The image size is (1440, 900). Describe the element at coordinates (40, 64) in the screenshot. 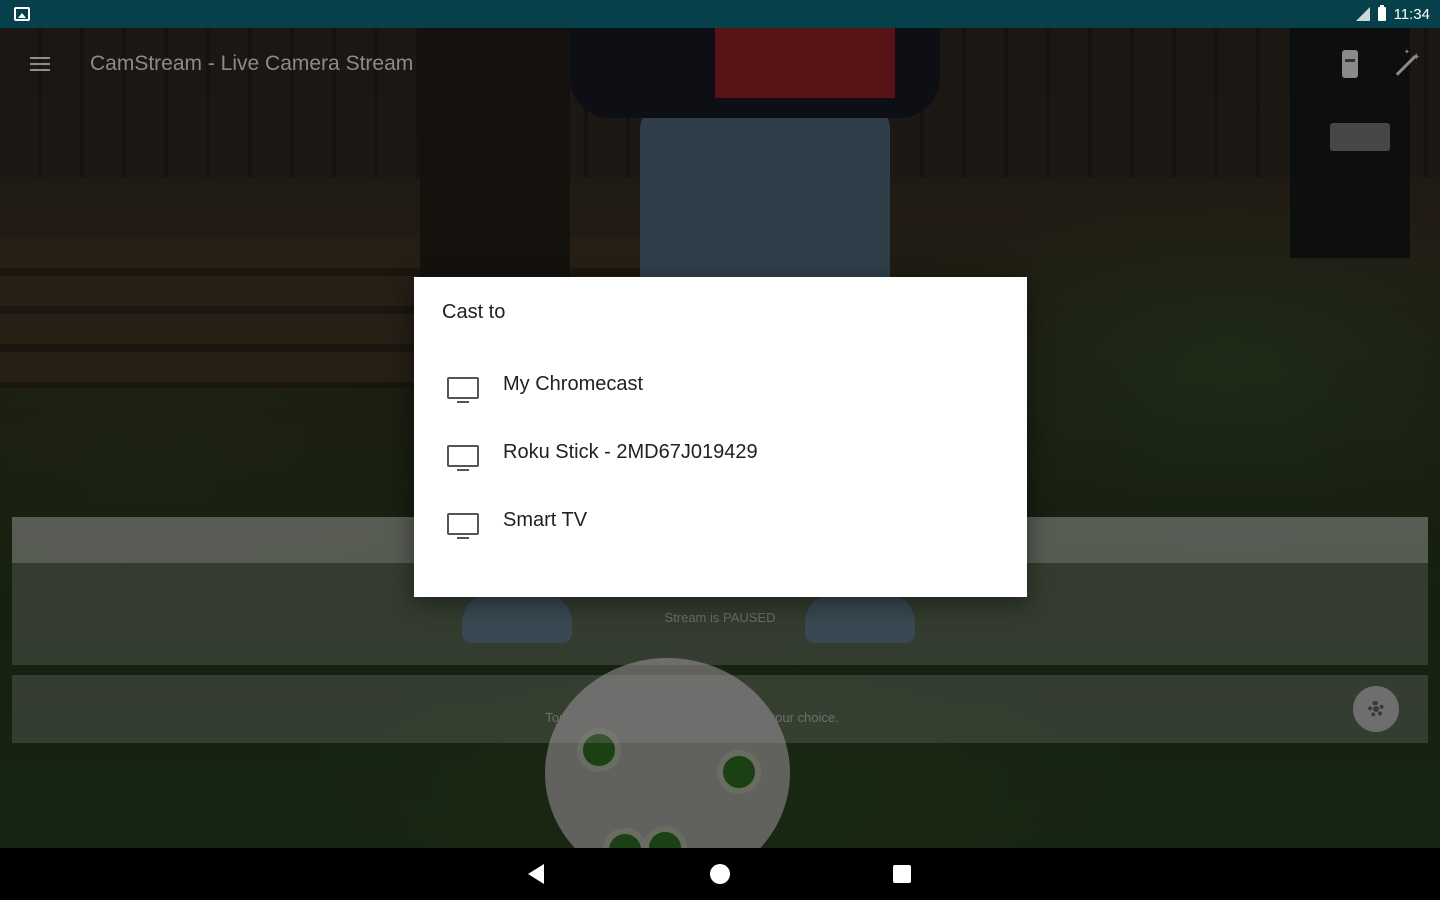

I see `menu-button` at that location.